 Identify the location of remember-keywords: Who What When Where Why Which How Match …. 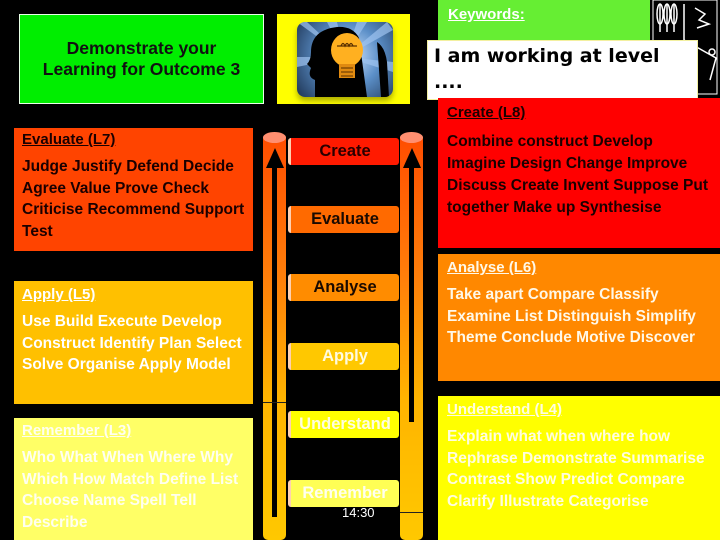
(130, 490).